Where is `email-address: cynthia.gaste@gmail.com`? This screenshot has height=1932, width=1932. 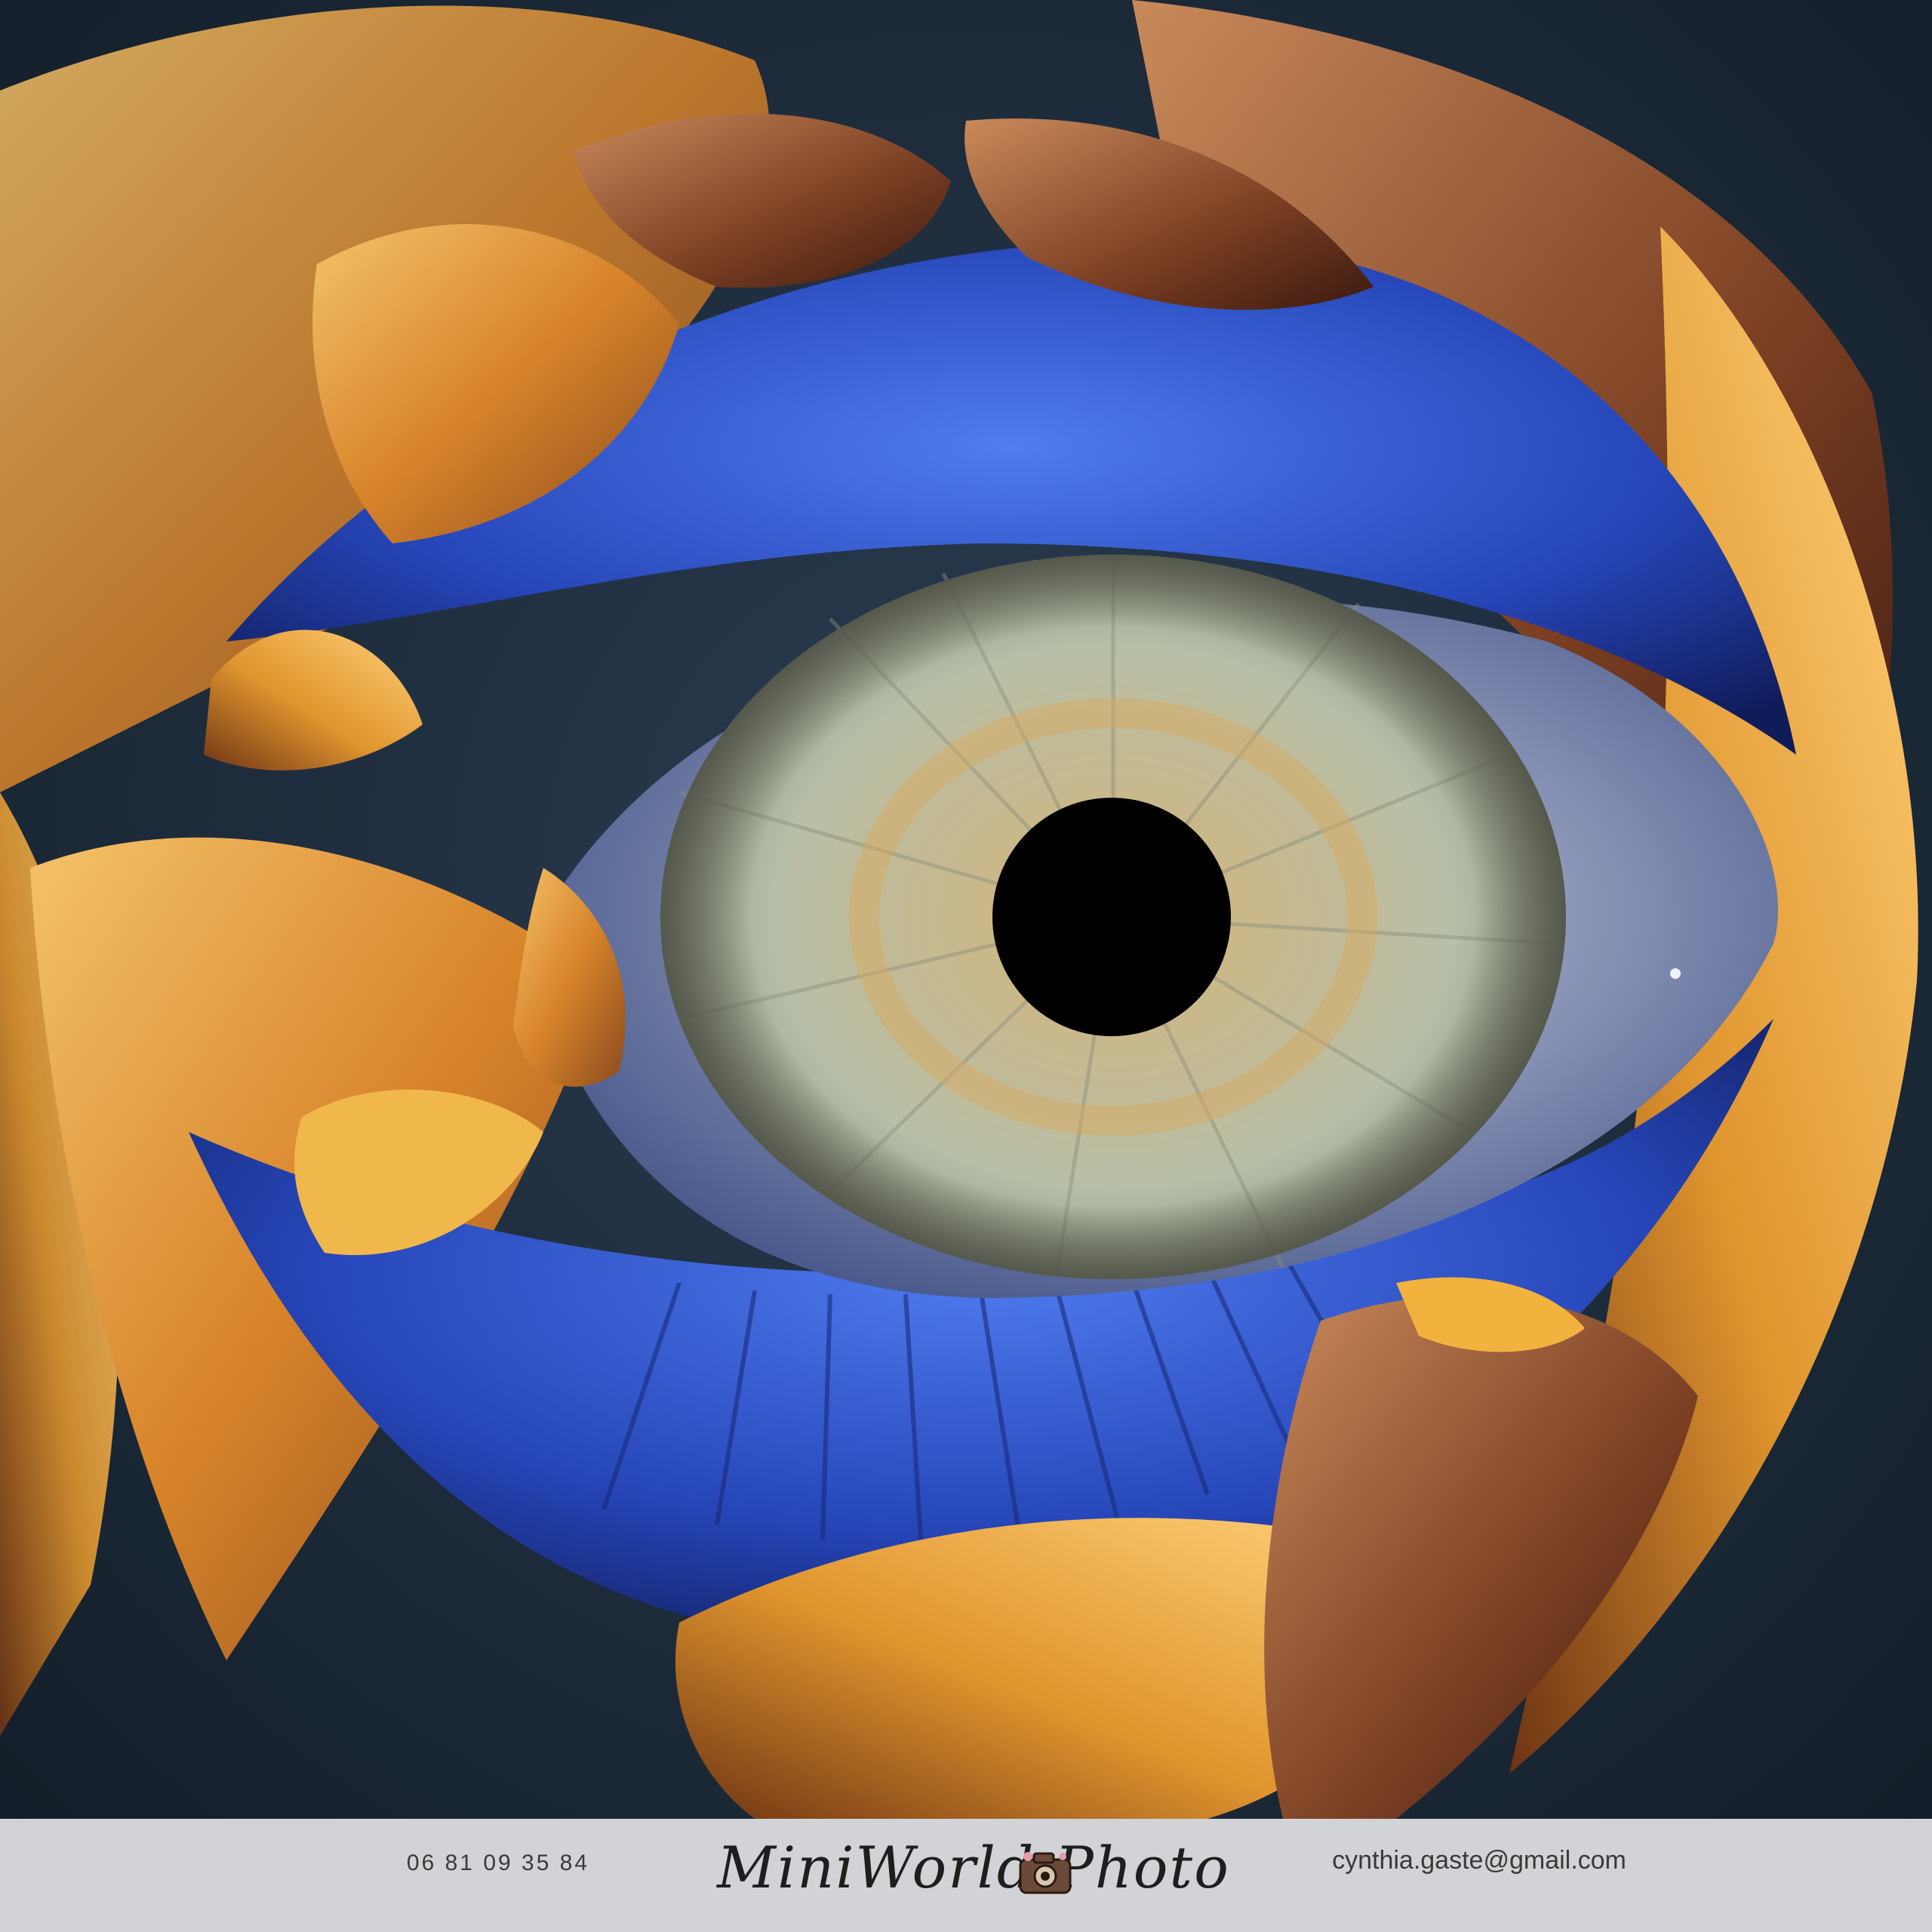
email-address: cynthia.gaste@gmail.com is located at coordinates (1479, 1860).